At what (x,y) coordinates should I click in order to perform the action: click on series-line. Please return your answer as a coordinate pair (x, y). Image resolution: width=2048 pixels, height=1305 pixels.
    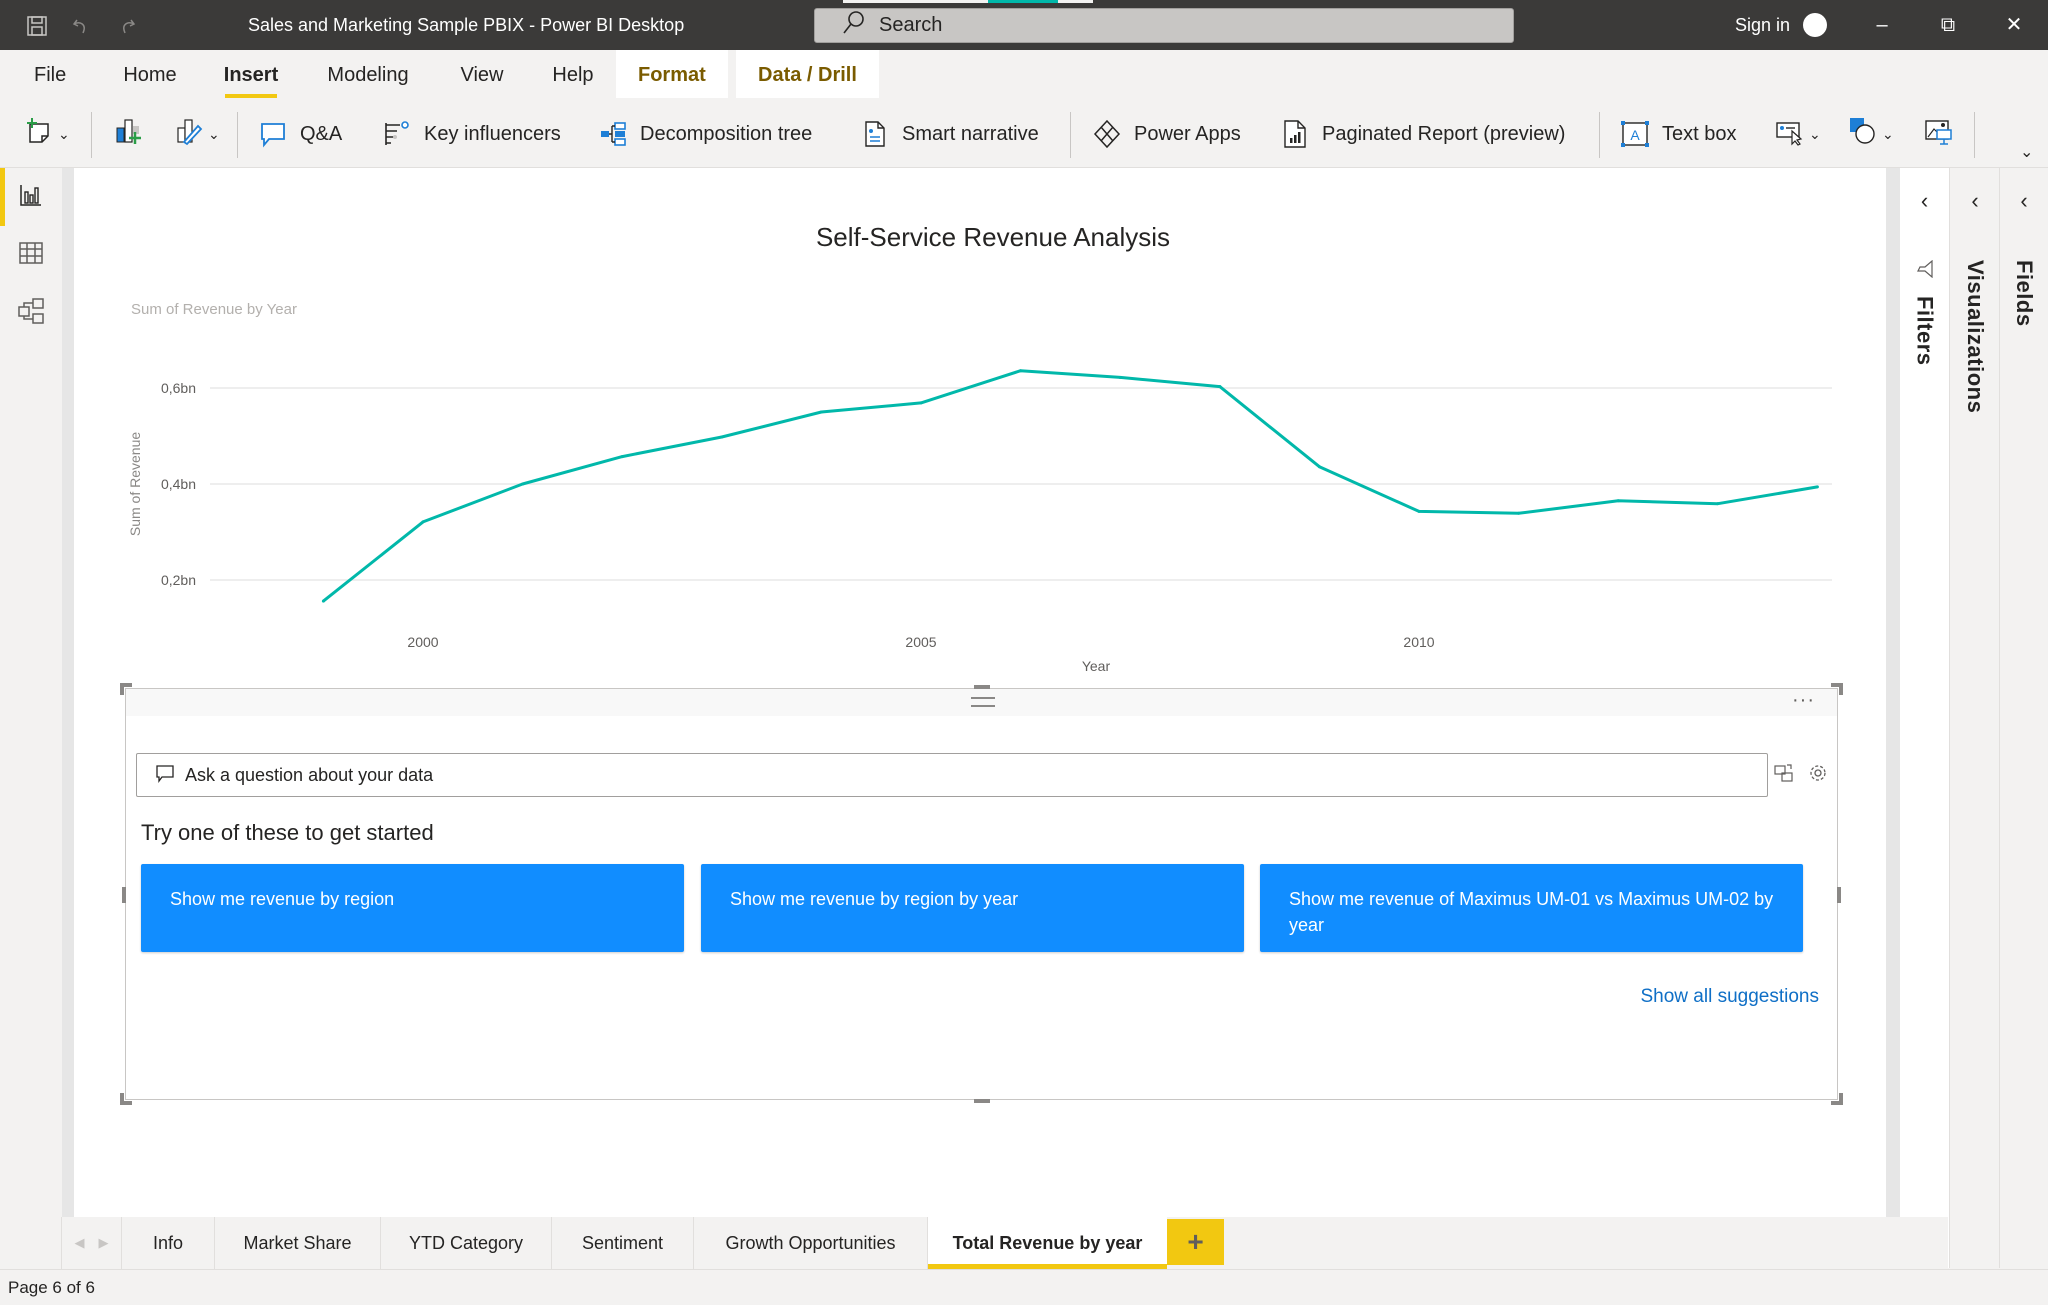
    Looking at the image, I should click on (1070, 486).